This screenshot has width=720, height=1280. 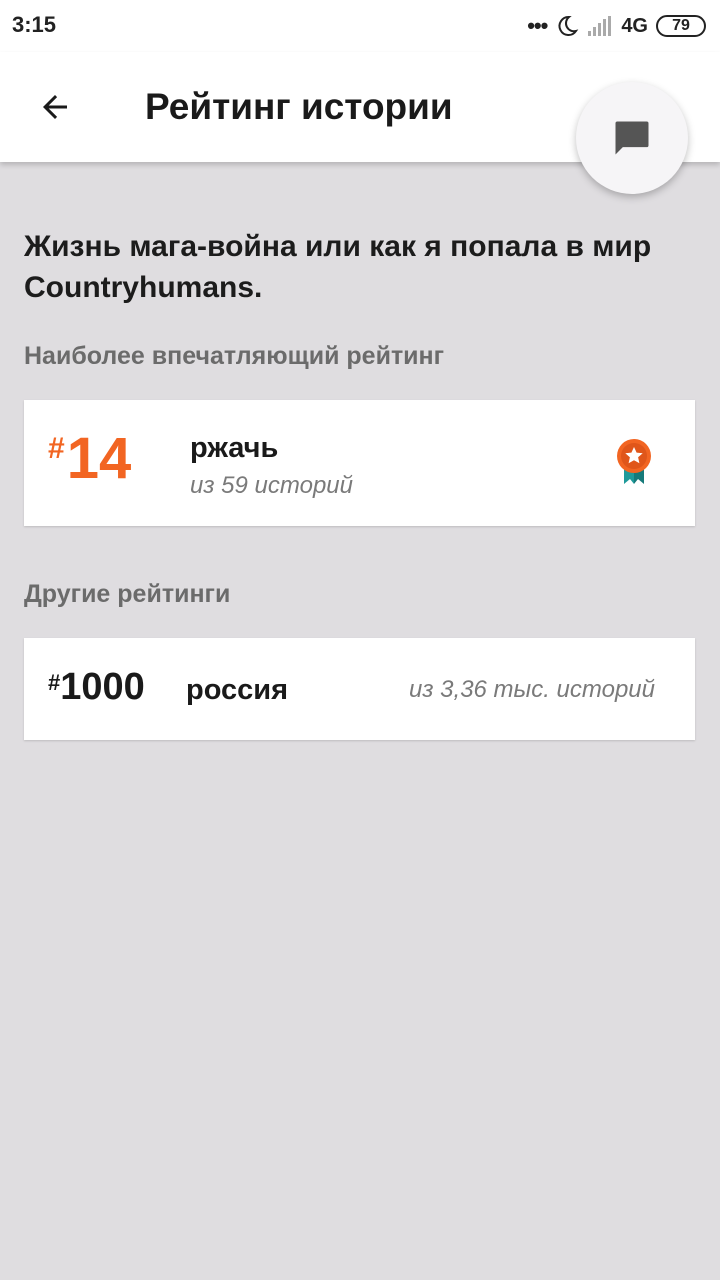 What do you see at coordinates (102, 687) in the screenshot?
I see `rank-number: 1000` at bounding box center [102, 687].